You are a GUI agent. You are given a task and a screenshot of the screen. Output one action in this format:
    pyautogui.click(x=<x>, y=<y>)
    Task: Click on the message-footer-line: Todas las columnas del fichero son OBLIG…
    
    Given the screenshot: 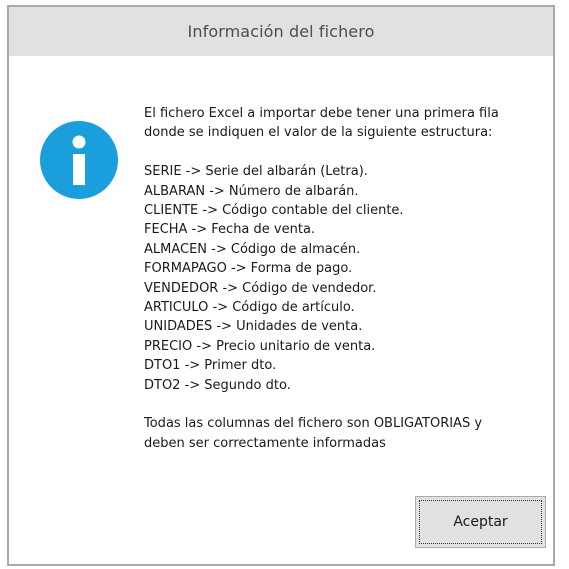 What is the action you would take?
    pyautogui.click(x=313, y=424)
    